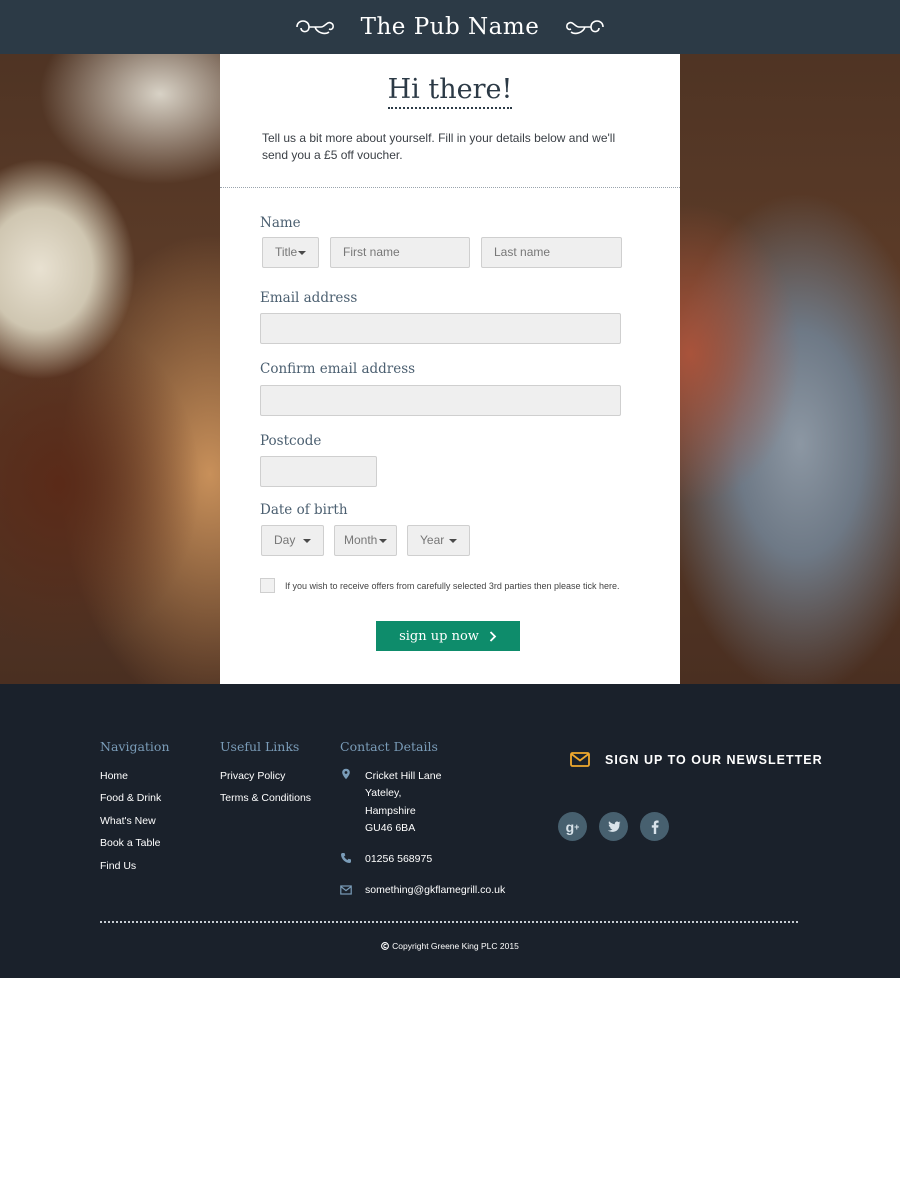 The image size is (900, 1200). Describe the element at coordinates (585, 27) in the screenshot. I see `flourish-right-icon` at that location.